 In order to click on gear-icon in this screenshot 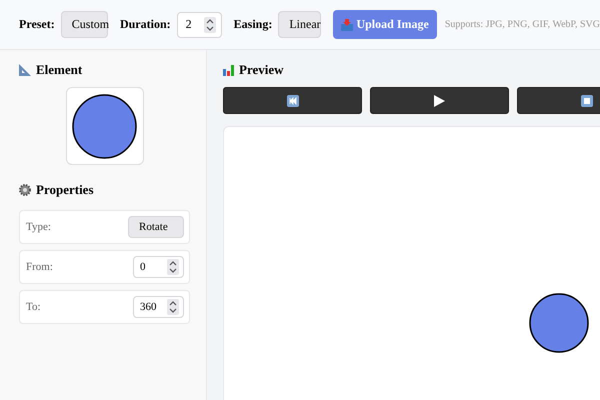, I will do `click(25, 190)`.